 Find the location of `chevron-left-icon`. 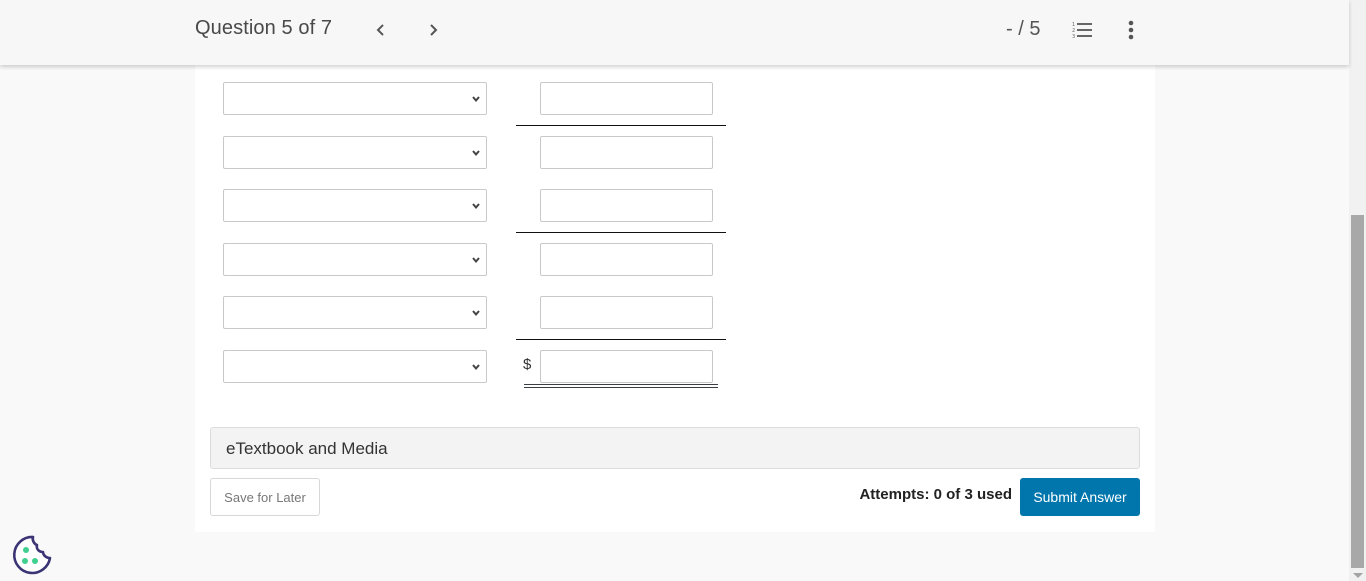

chevron-left-icon is located at coordinates (380, 30).